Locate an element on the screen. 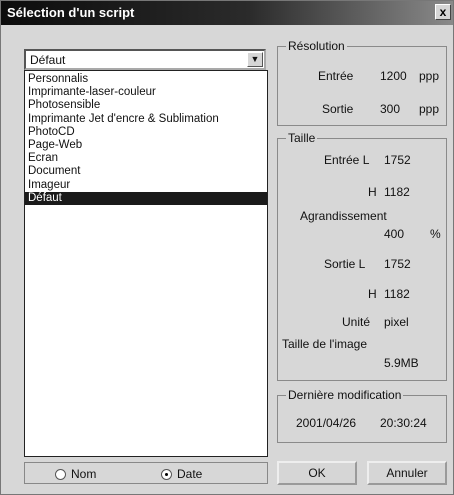  size-enlarge-unit: % is located at coordinates (435, 234).